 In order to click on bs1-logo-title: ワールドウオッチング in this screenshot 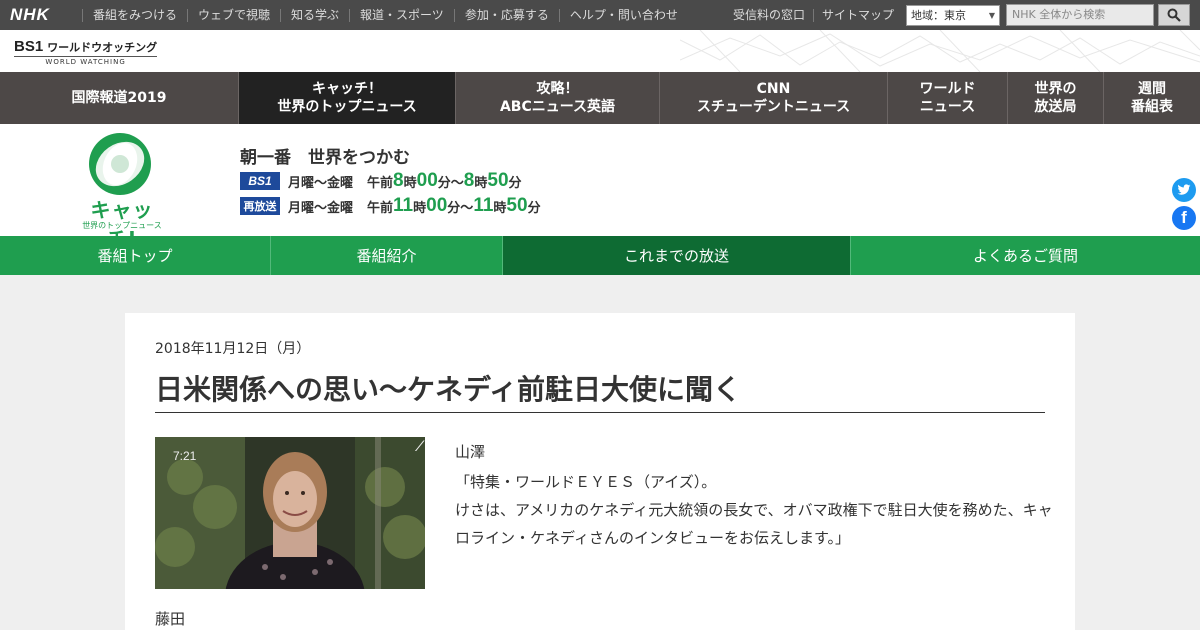, I will do `click(102, 47)`.